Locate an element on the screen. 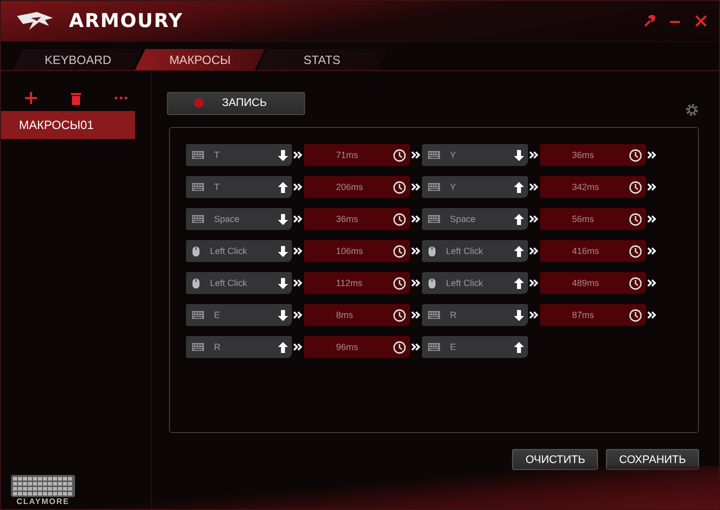 This screenshot has height=510, width=720. tab: KEYBOARD is located at coordinates (78, 59).